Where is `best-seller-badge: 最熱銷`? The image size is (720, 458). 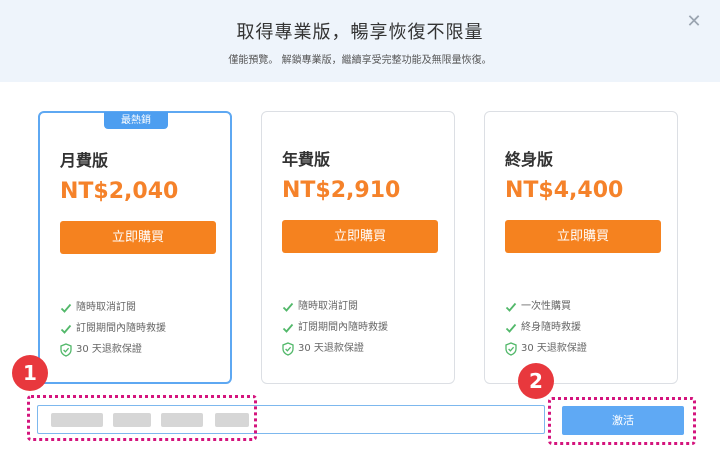
best-seller-badge: 最熱銷 is located at coordinates (136, 120).